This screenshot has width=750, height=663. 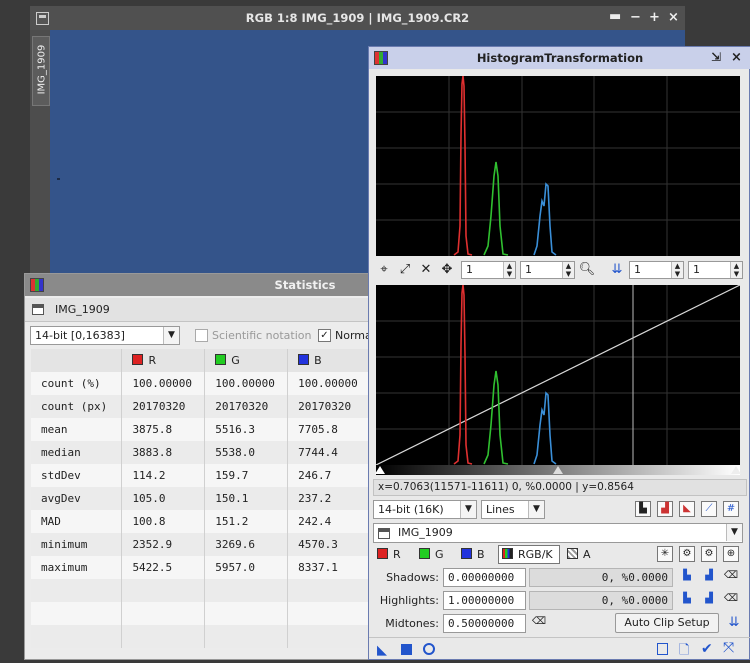 I want to click on depth-select-value: 14-bit (16K), so click(x=411, y=509).